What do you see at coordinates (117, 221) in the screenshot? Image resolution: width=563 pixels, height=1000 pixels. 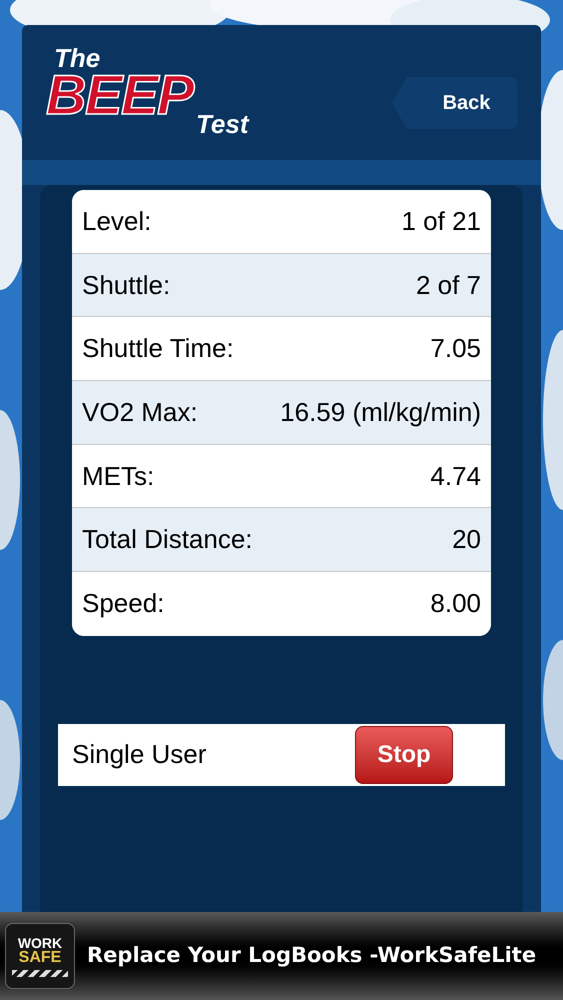 I see `stat-label: Level:` at bounding box center [117, 221].